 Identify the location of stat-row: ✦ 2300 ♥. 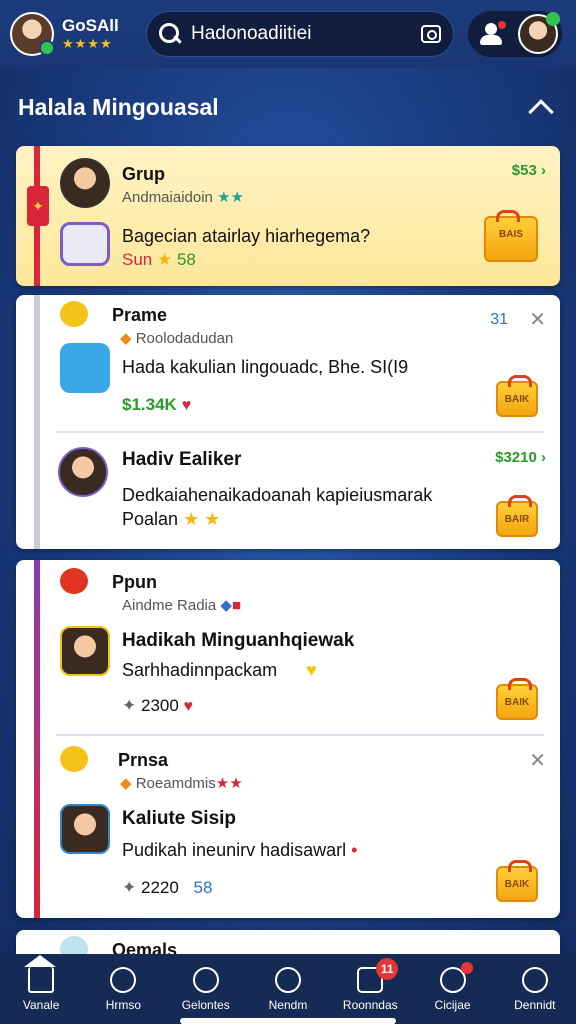
(158, 705).